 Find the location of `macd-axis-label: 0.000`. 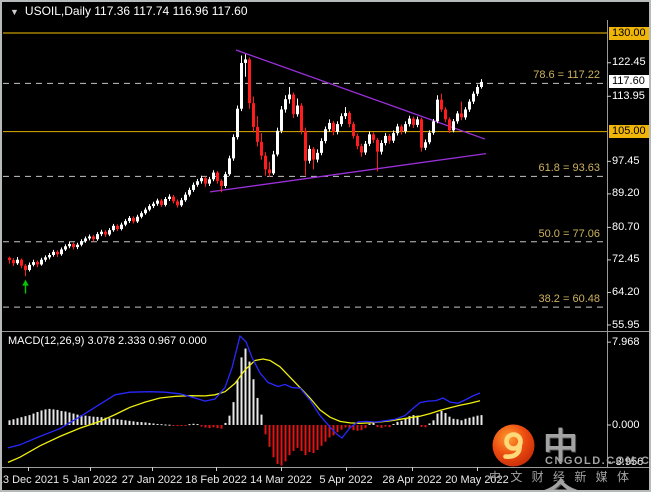

macd-axis-label: 0.000 is located at coordinates (626, 424).